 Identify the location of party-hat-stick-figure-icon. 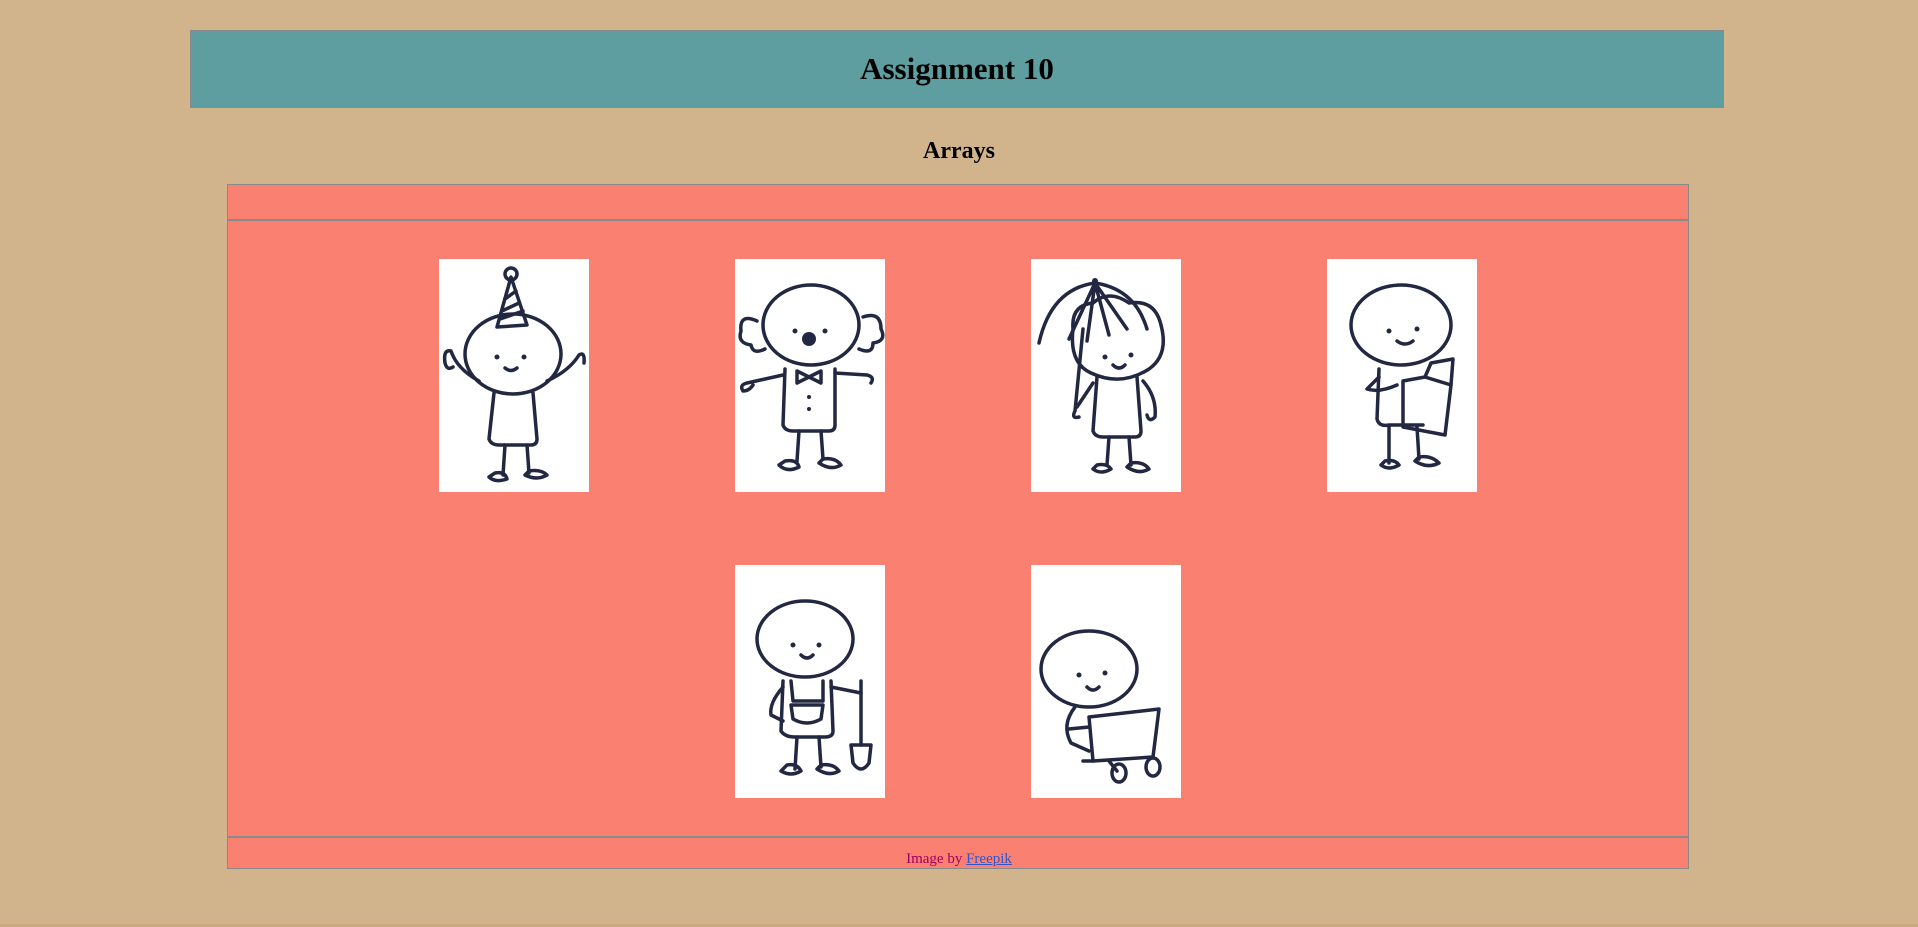
(514, 374).